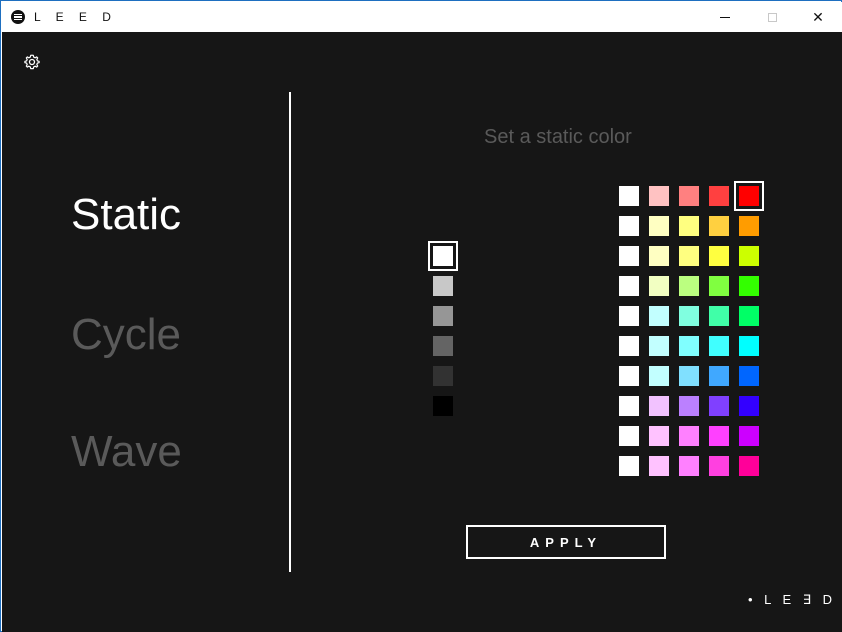 The width and height of the screenshot is (842, 632). What do you see at coordinates (422, 17) in the screenshot?
I see `title-bar: L E E D ✕` at bounding box center [422, 17].